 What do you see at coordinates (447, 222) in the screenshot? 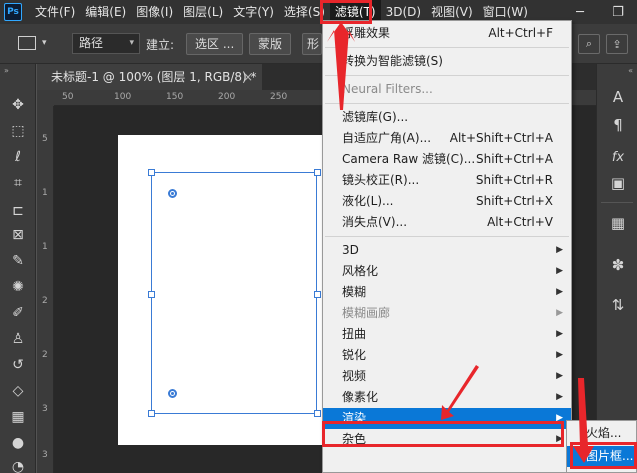
I see `filter-menu-item: 消失点(V)... Alt+Ctrl+V` at bounding box center [447, 222].